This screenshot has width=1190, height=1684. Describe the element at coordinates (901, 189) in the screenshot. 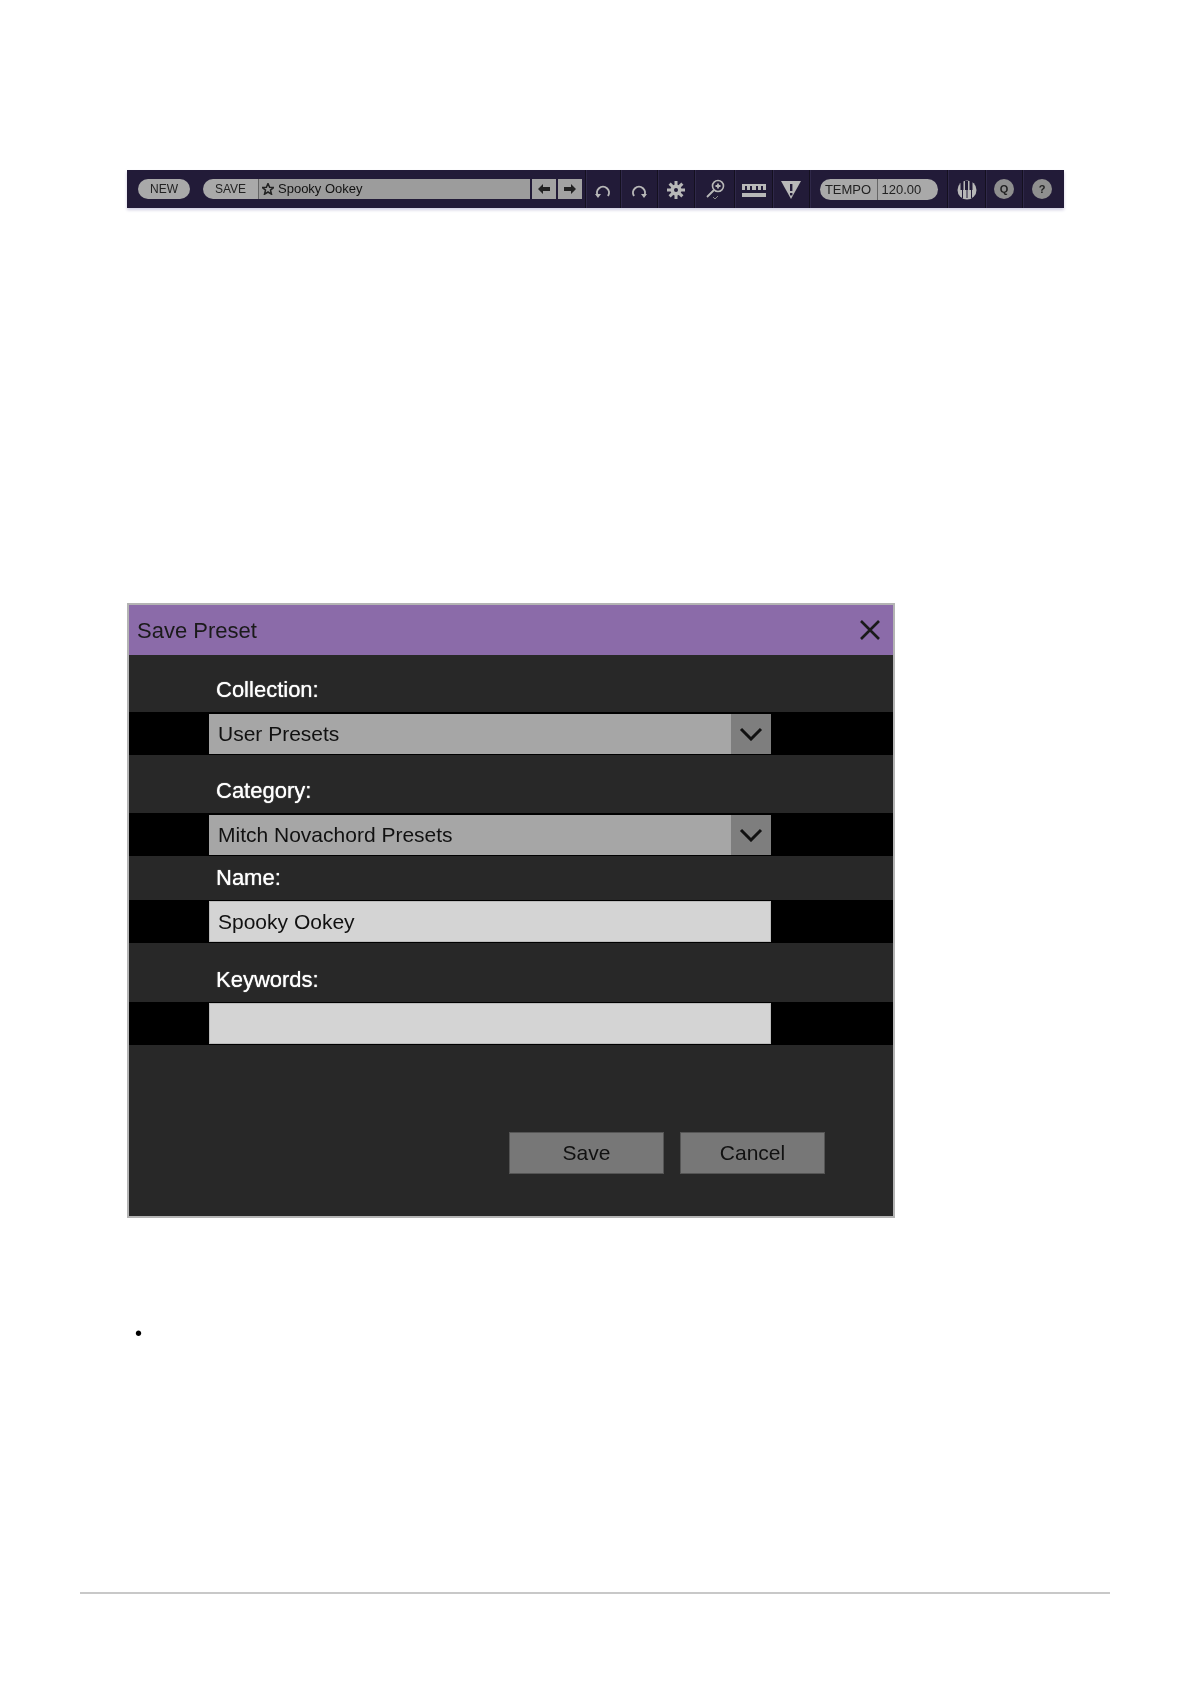

I see `tempo-value: 120.00` at that location.